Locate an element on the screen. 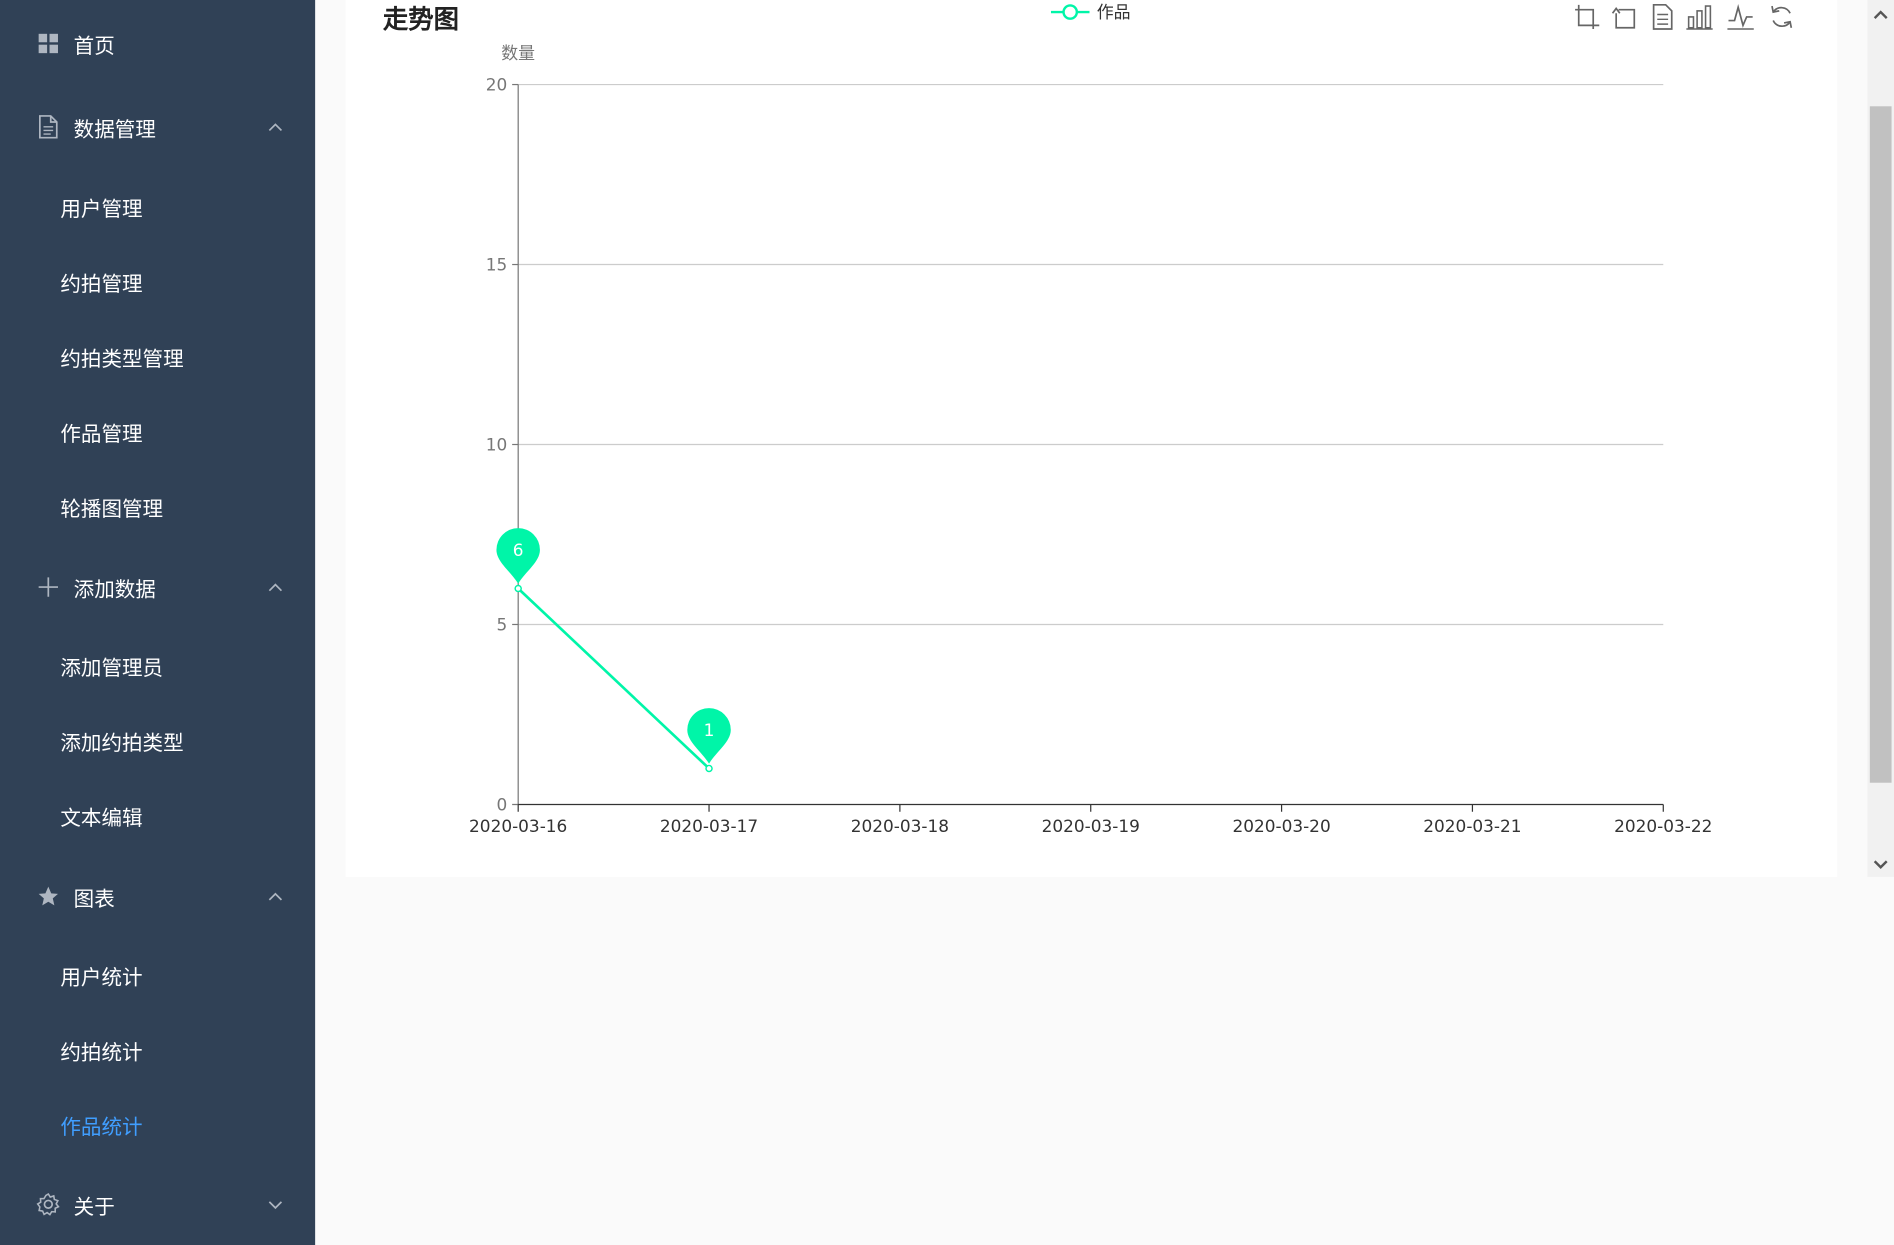 The height and width of the screenshot is (1245, 1894). sidebar-item-label: 作品统计 is located at coordinates (101, 1127).